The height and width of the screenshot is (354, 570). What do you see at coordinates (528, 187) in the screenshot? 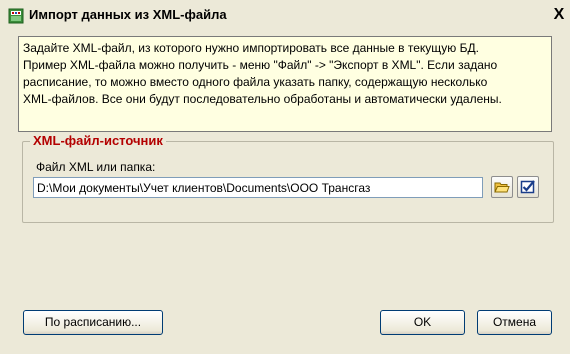
I see `check-file-button` at bounding box center [528, 187].